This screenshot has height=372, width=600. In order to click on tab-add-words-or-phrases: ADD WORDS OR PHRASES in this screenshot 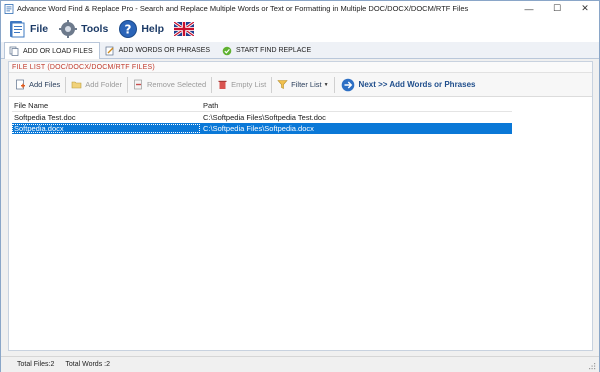, I will do `click(158, 50)`.